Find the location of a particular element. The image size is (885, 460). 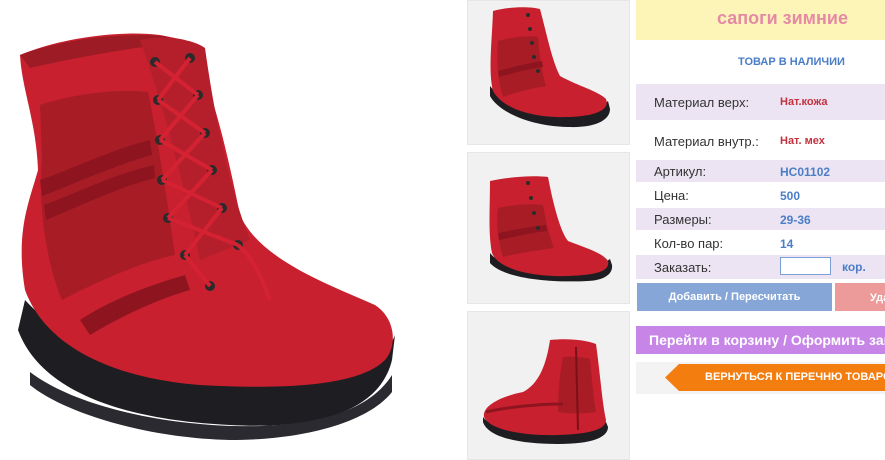

spec-label: Материал внутр.: is located at coordinates (706, 141).